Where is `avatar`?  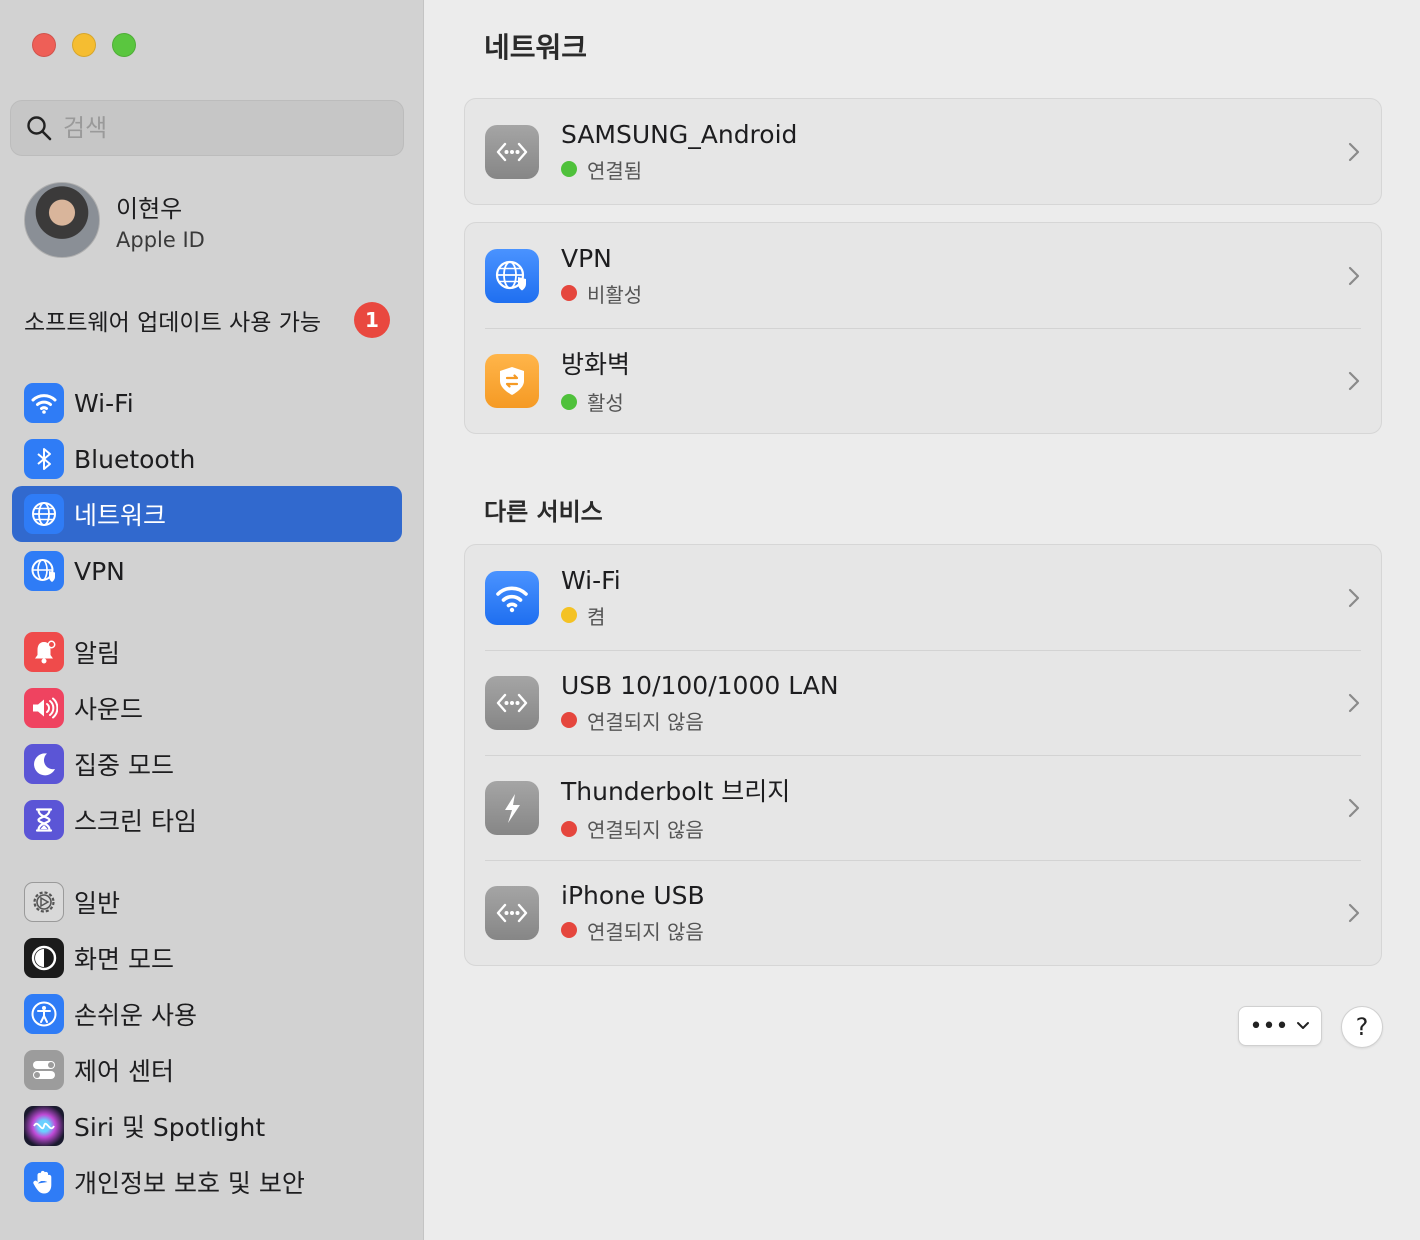
avatar is located at coordinates (62, 220).